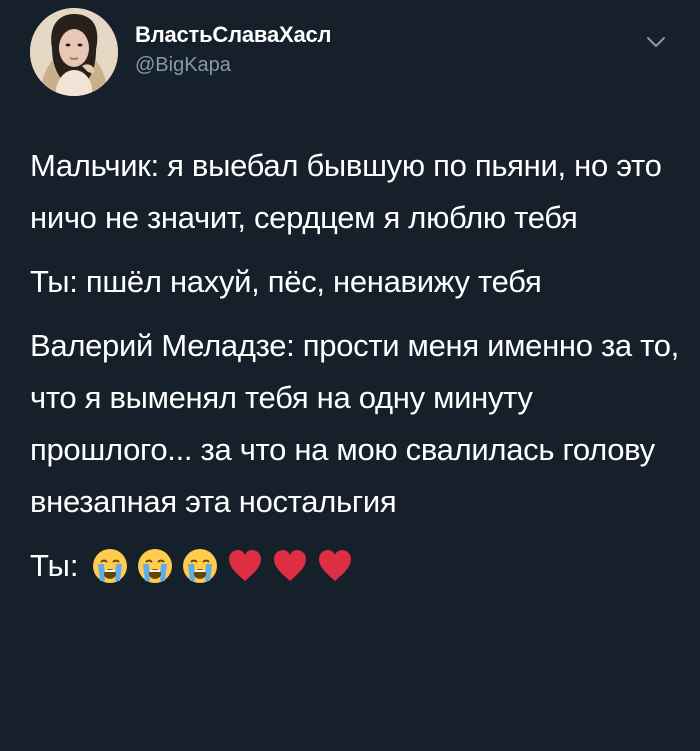 The width and height of the screenshot is (700, 751). Describe the element at coordinates (233, 65) in the screenshot. I see `user-handle: @BigKapa` at that location.